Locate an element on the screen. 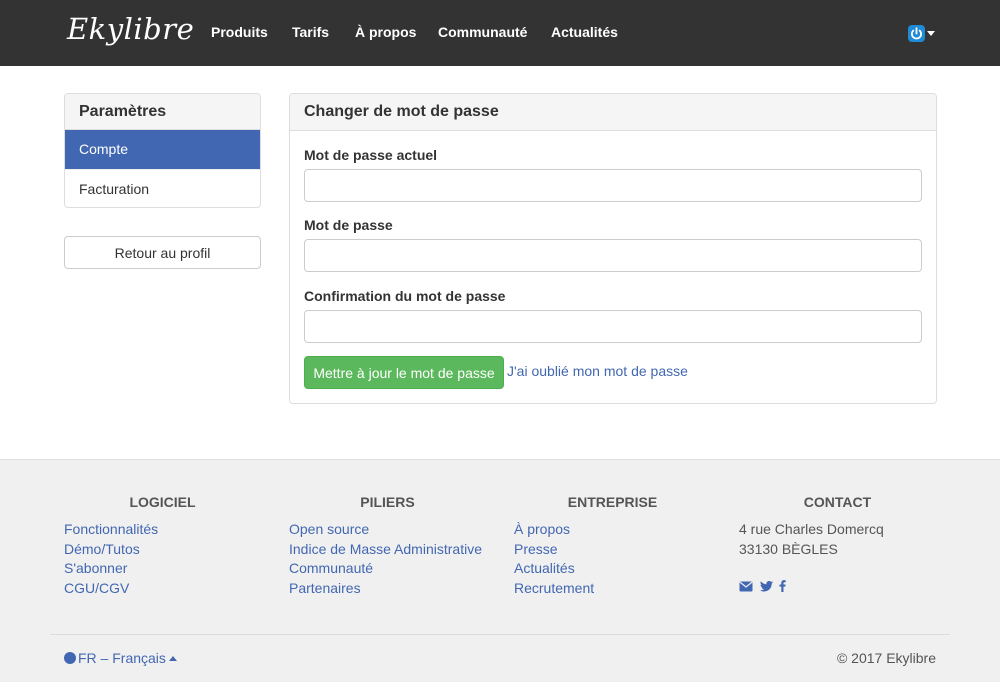 This screenshot has height=682, width=1000. footer-link: Démo/Tutos is located at coordinates (162, 550).